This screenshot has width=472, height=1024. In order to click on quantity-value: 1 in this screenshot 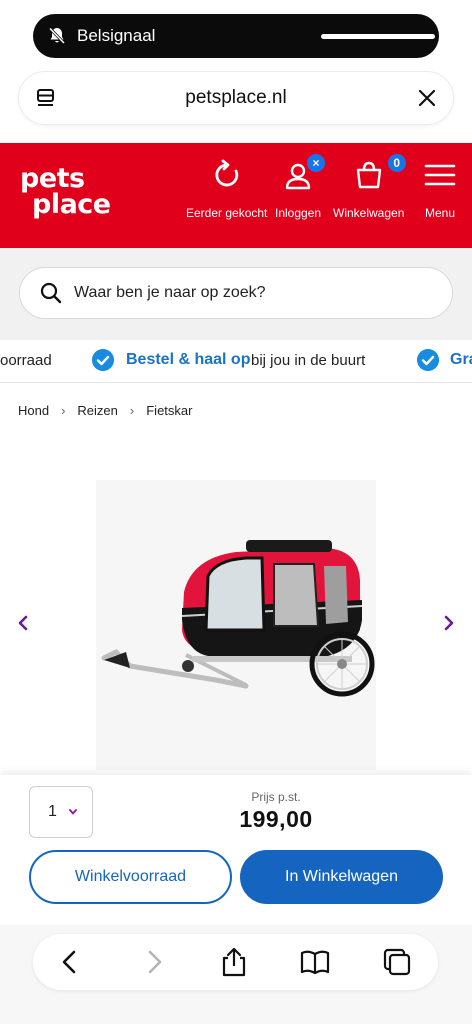, I will do `click(52, 811)`.